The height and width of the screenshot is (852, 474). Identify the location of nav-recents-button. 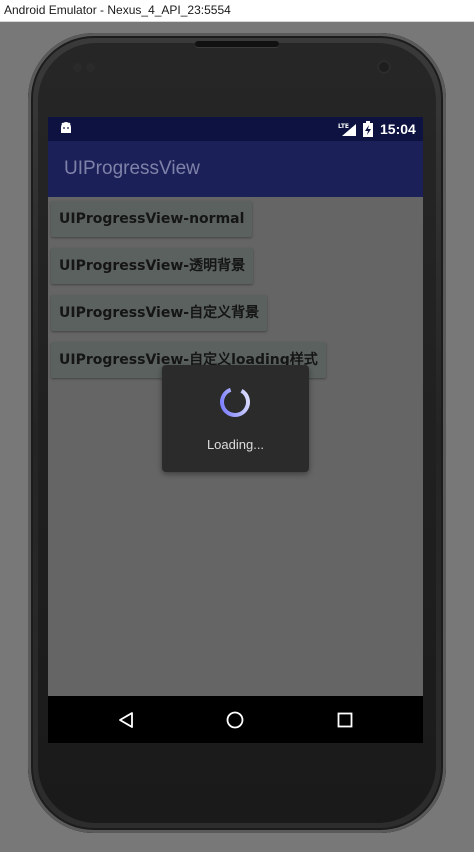
(345, 720).